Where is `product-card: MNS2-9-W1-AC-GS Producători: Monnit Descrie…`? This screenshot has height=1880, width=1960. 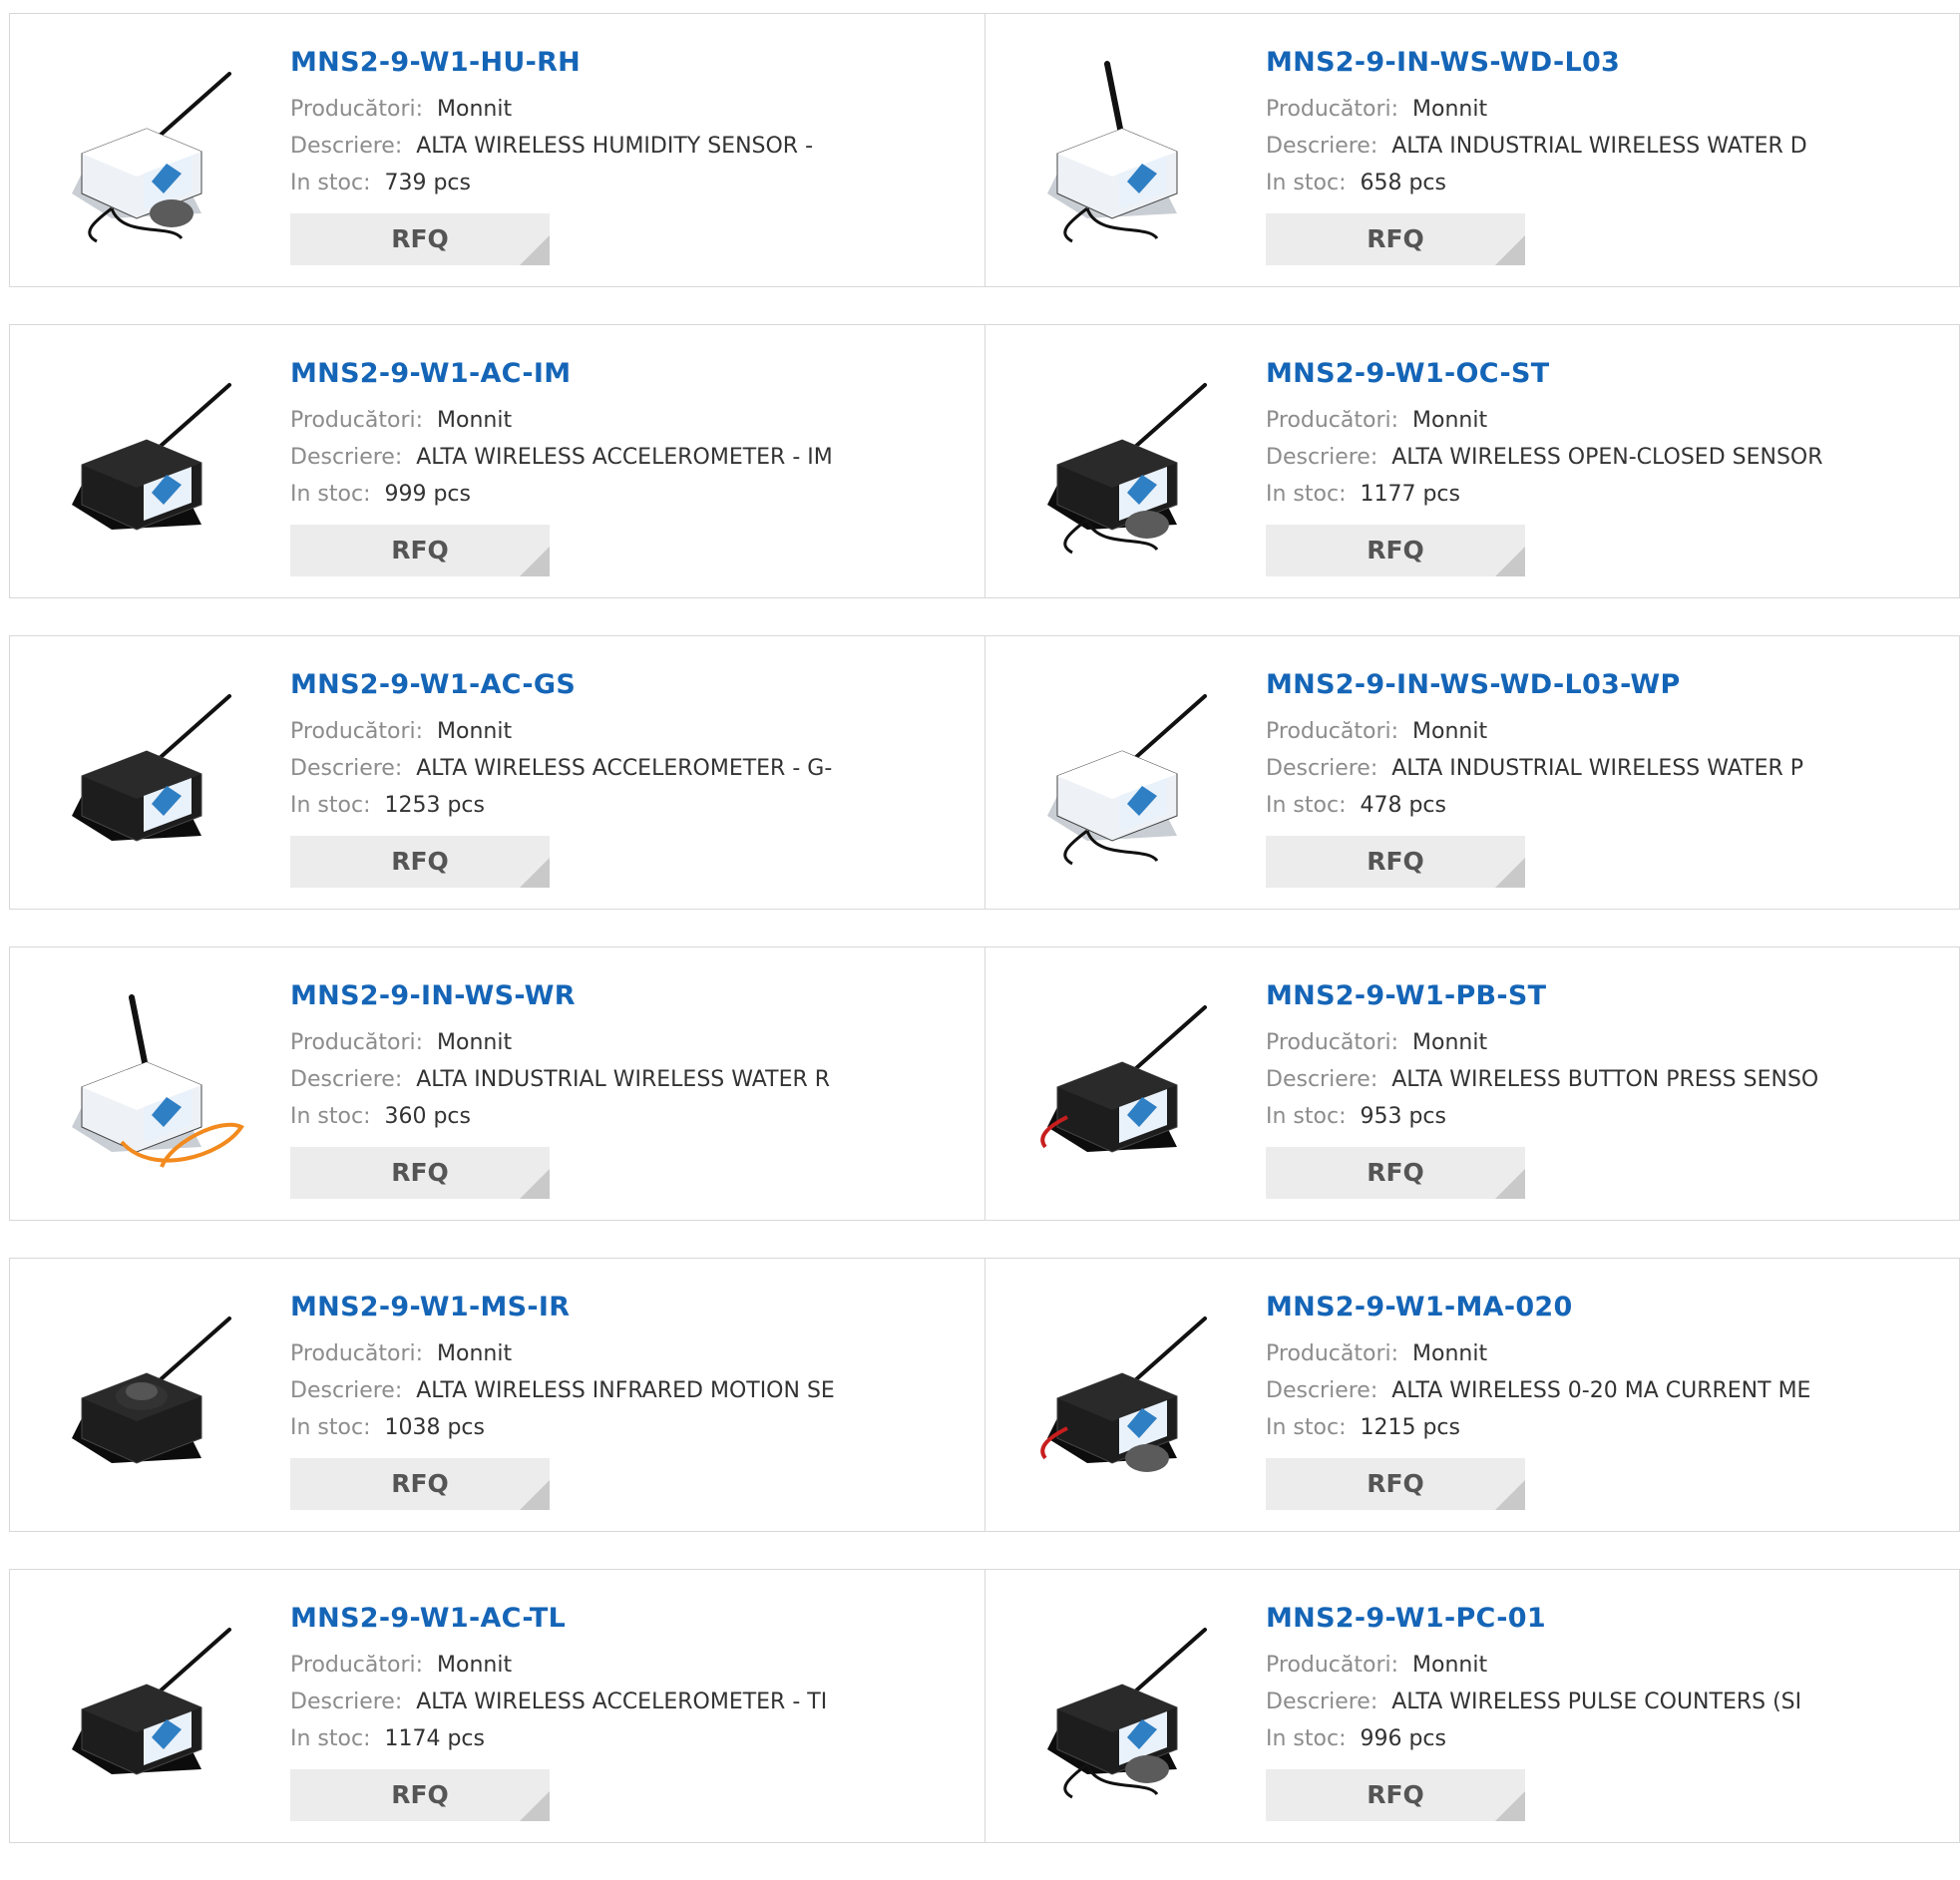 product-card: MNS2-9-W1-AC-GS Producători: Monnit Descrie… is located at coordinates (497, 772).